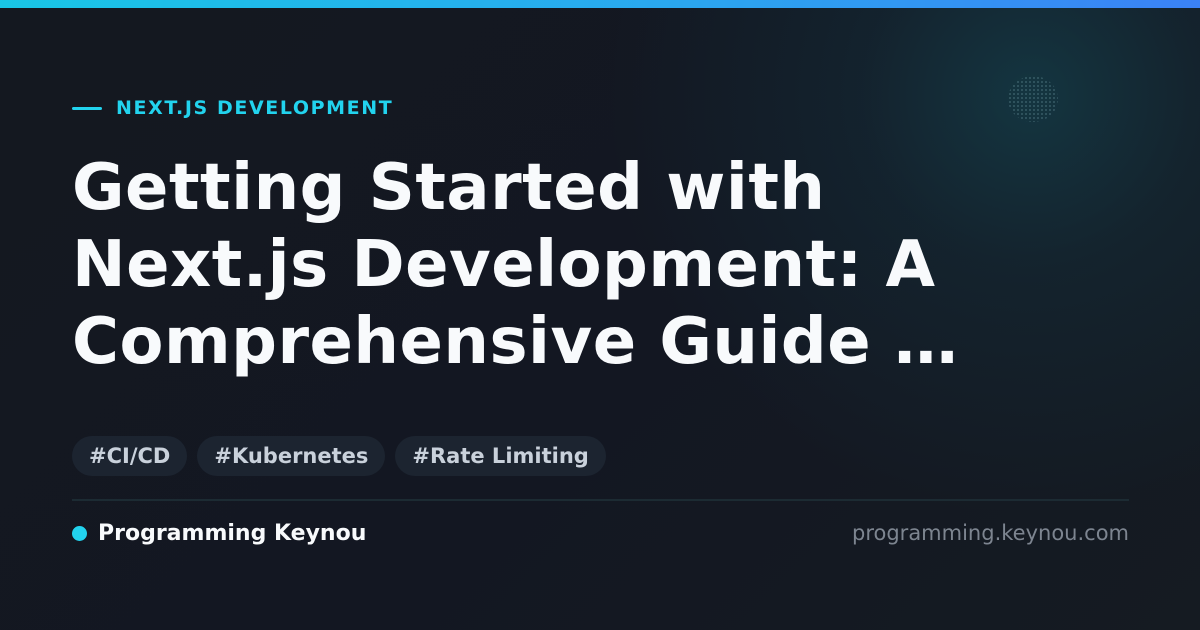 This screenshot has height=630, width=1200. Describe the element at coordinates (600, 4) in the screenshot. I see `top-accent-bar` at that location.